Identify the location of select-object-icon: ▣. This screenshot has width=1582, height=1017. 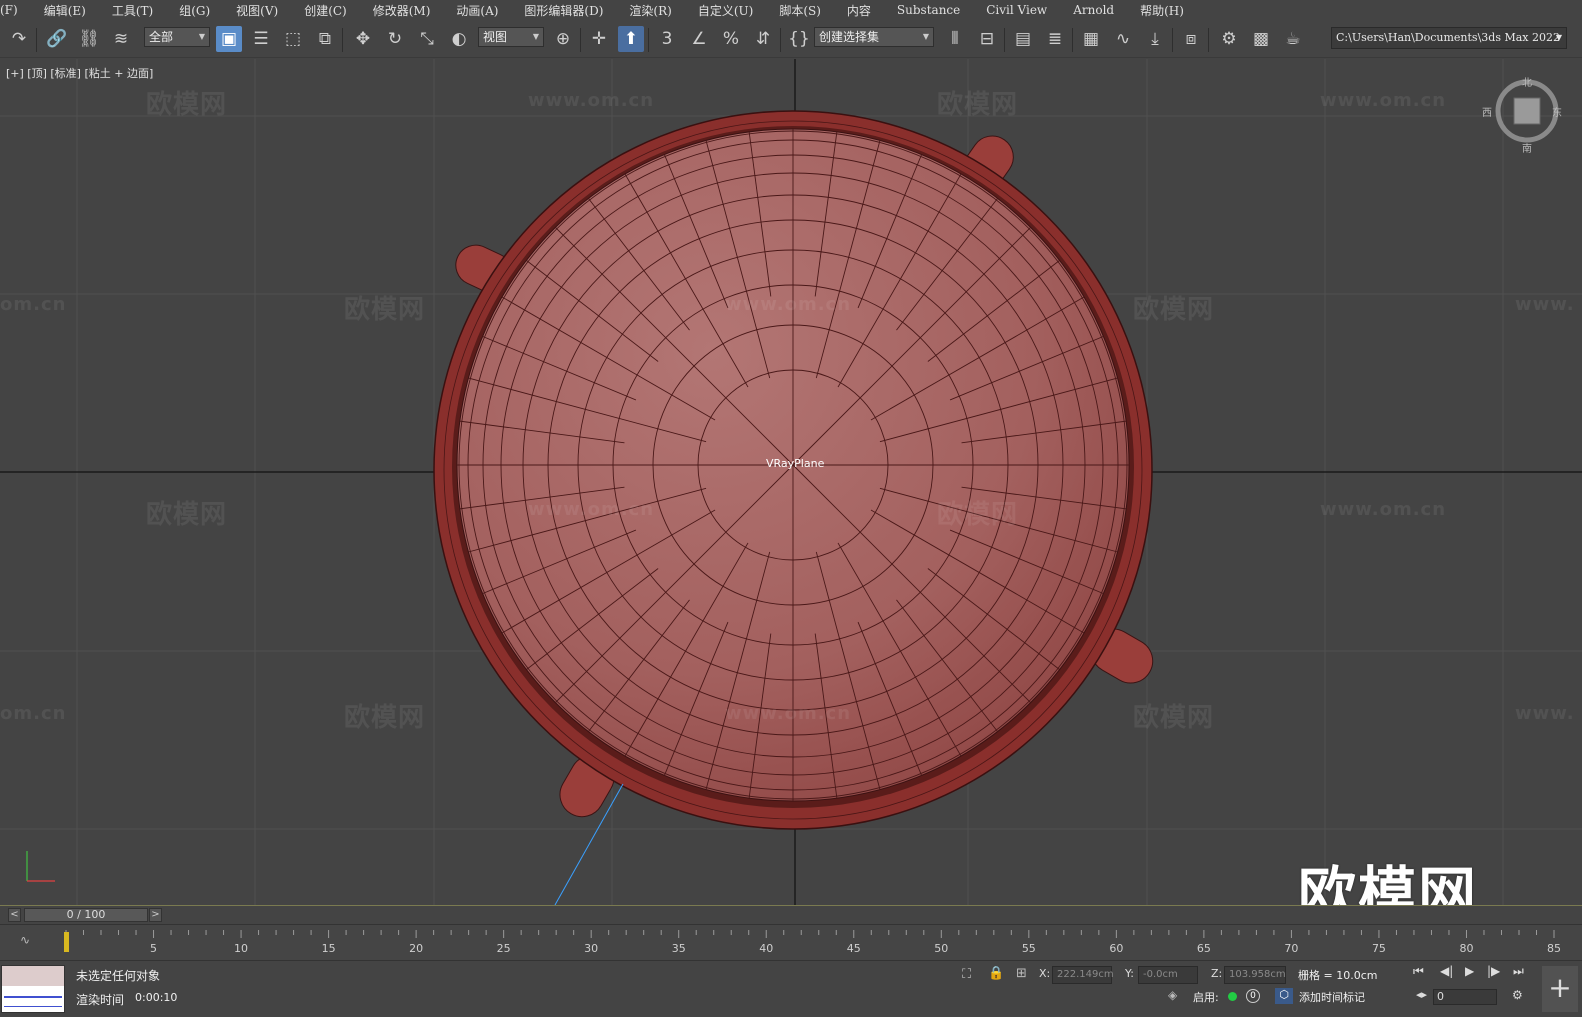
(229, 39).